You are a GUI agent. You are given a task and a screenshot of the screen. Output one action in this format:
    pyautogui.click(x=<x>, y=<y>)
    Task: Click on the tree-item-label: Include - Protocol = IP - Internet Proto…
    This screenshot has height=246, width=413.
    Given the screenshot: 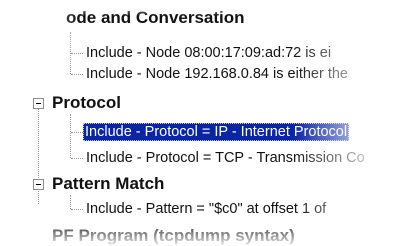 What is the action you would take?
    pyautogui.click(x=216, y=132)
    